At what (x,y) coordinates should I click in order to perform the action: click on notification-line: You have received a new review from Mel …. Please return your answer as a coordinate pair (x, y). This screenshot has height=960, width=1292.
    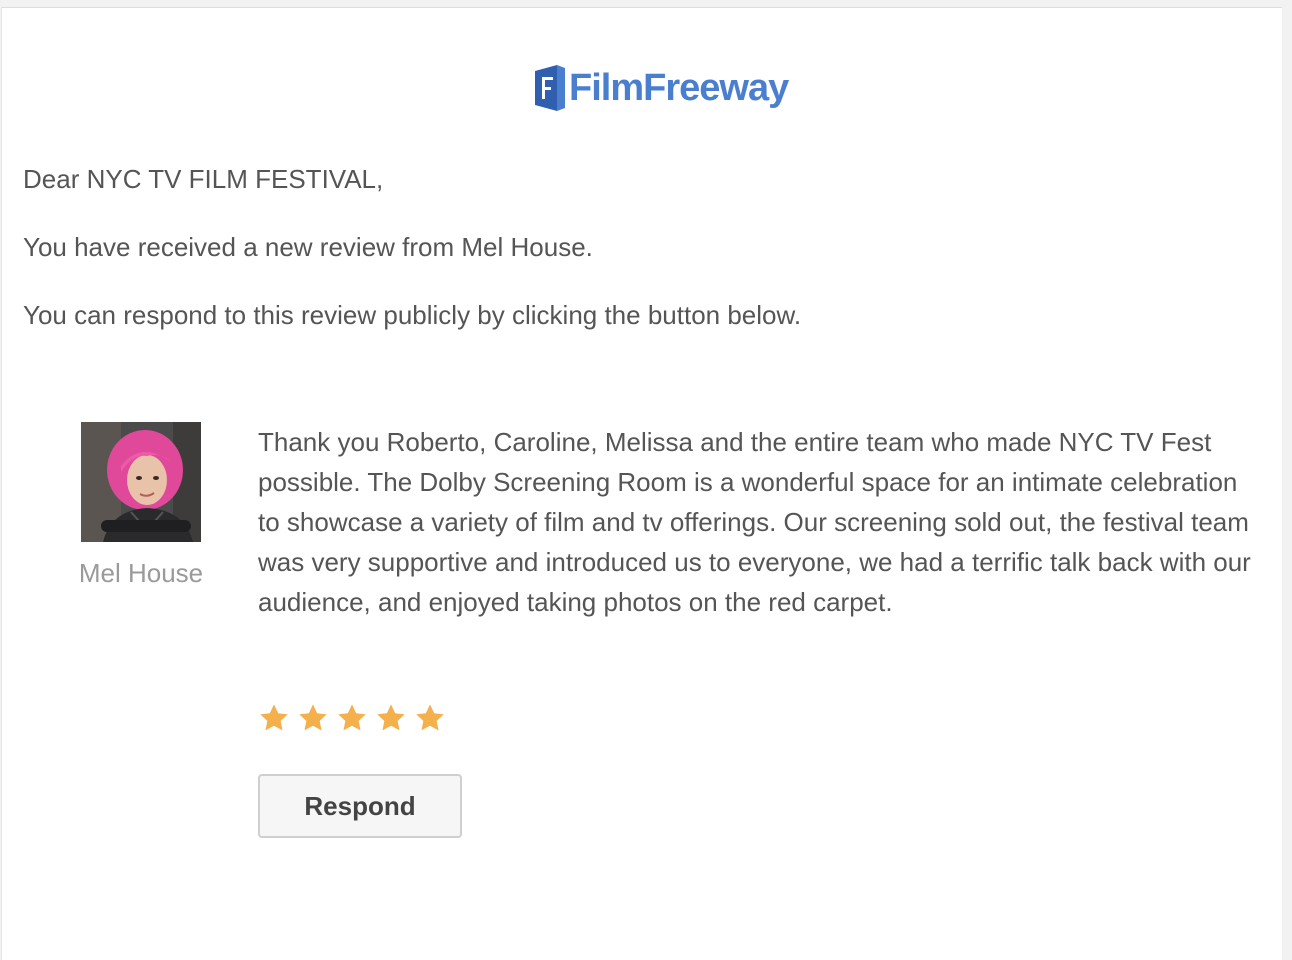
    Looking at the image, I should click on (308, 247).